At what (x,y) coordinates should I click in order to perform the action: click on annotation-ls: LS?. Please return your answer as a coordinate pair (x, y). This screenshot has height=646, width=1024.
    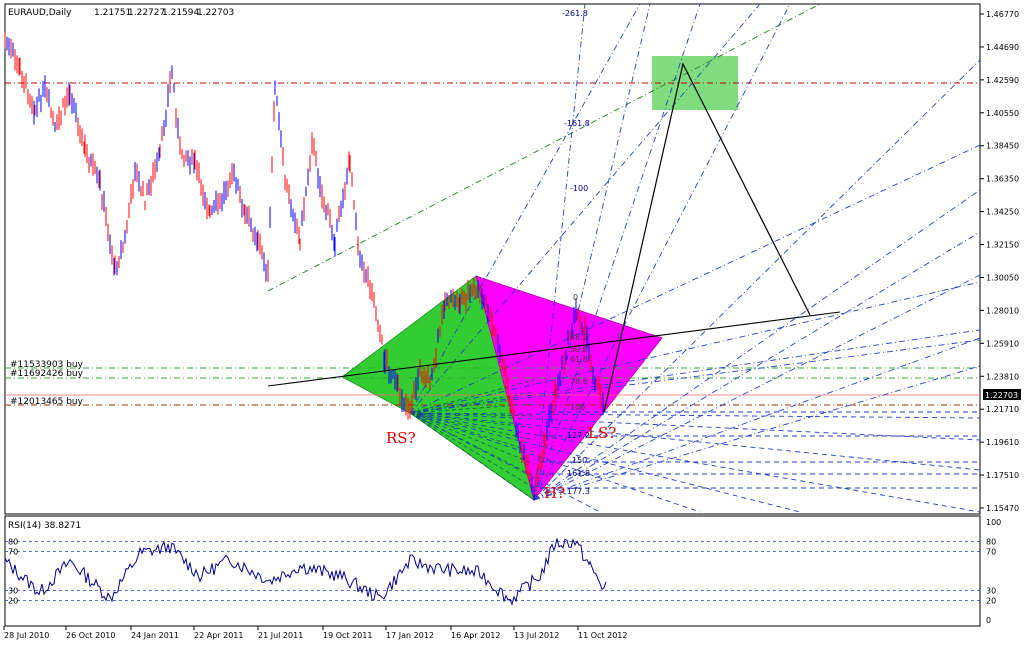
    Looking at the image, I should click on (602, 433).